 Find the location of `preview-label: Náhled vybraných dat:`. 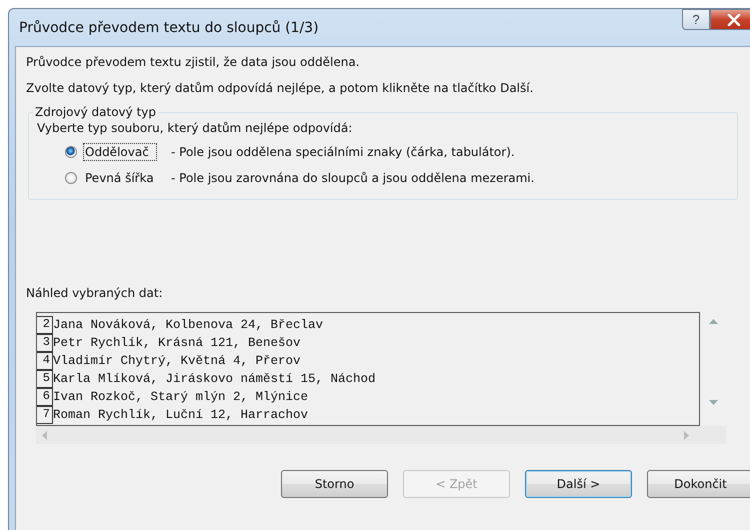

preview-label: Náhled vybraných dat: is located at coordinates (95, 293).